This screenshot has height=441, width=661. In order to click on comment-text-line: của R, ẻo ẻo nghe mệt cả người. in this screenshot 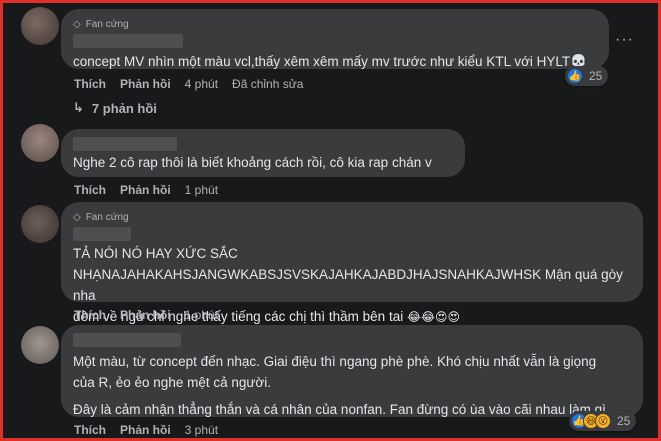, I will do `click(172, 382)`.